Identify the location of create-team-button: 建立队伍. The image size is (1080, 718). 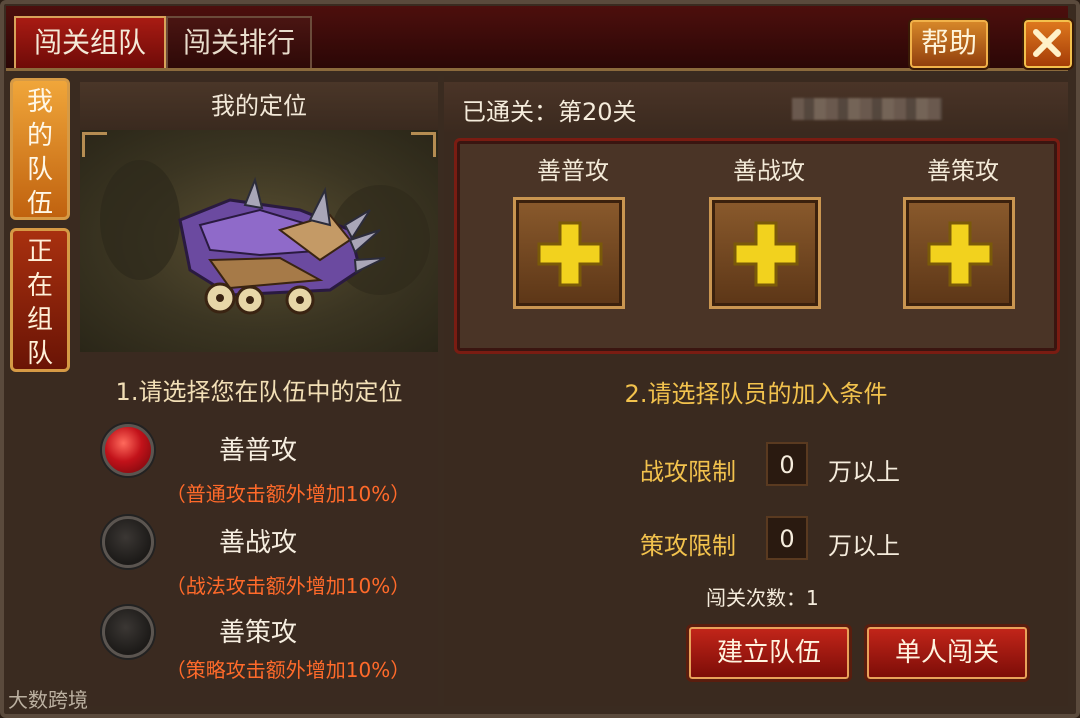
(769, 653).